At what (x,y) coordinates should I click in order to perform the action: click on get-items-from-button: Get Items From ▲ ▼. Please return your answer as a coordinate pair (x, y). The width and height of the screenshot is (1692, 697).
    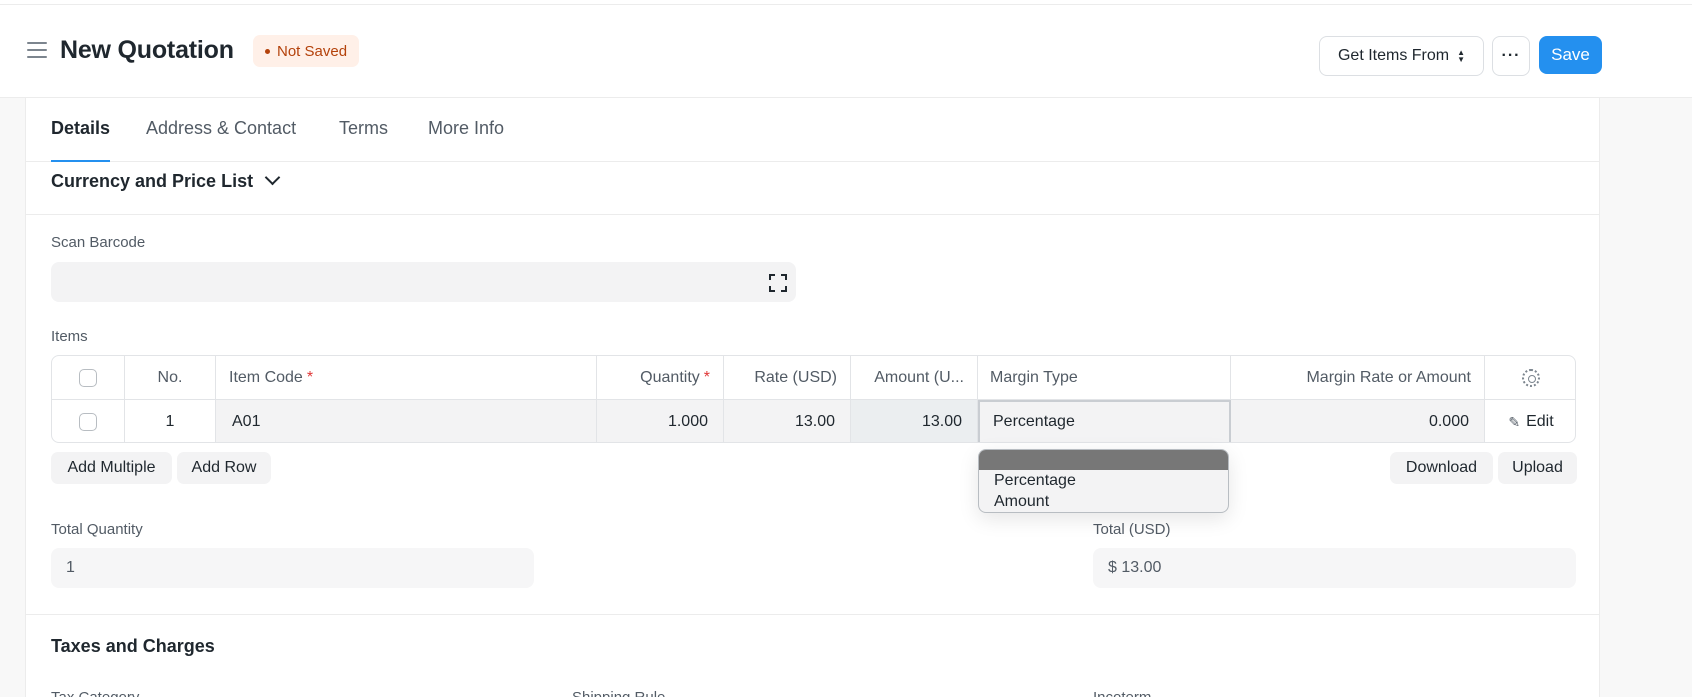
    Looking at the image, I should click on (1401, 56).